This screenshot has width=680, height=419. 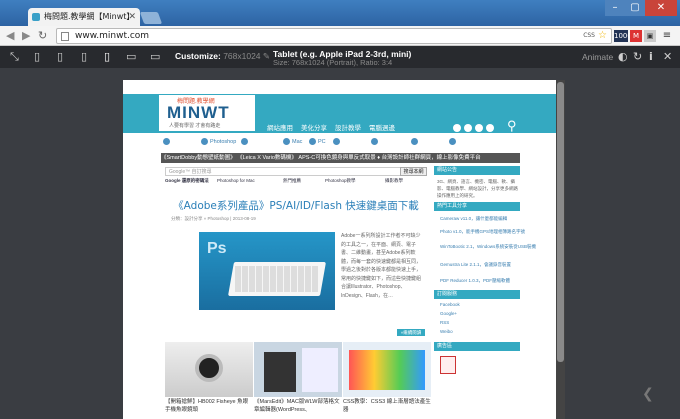 I want to click on sidebar-link: Photo v1.0，能手機GPS地理相簿路名字號, so click(x=482, y=232).